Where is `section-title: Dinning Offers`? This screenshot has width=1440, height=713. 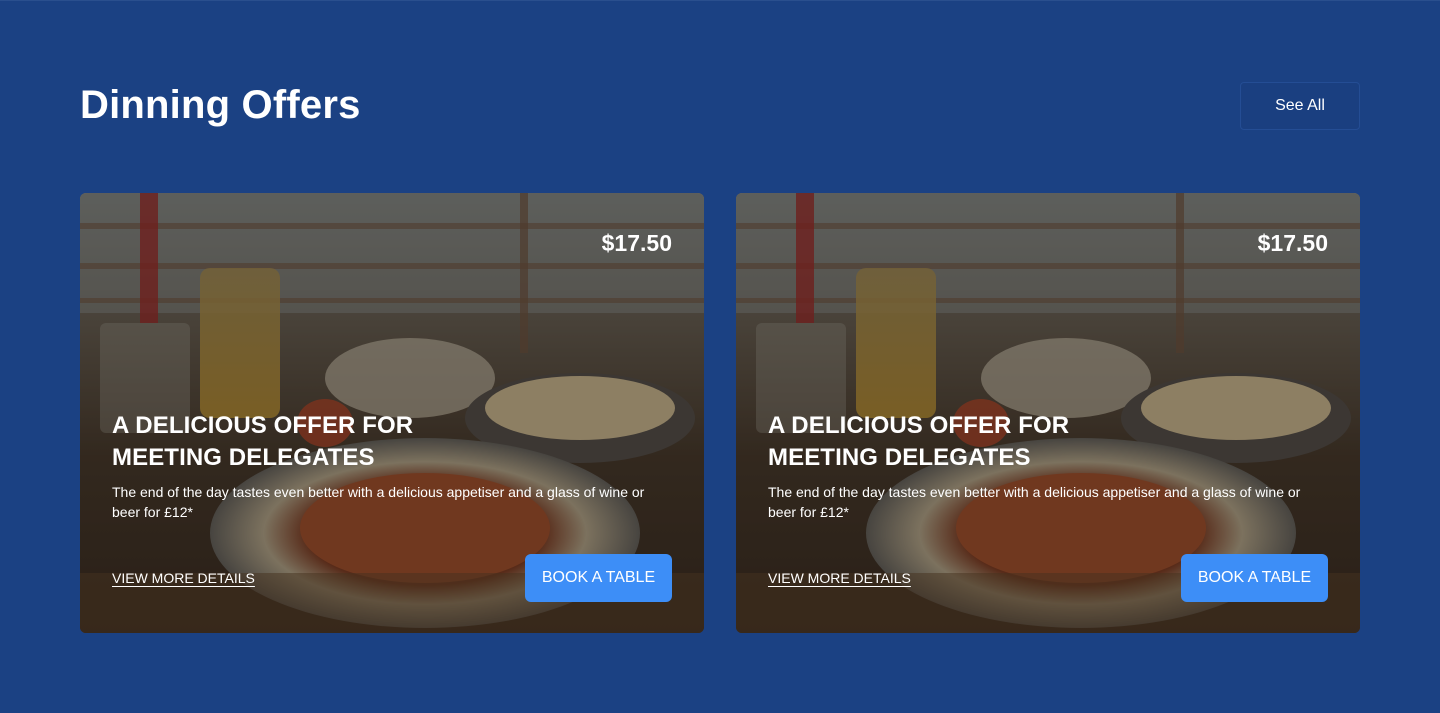 section-title: Dinning Offers is located at coordinates (220, 105).